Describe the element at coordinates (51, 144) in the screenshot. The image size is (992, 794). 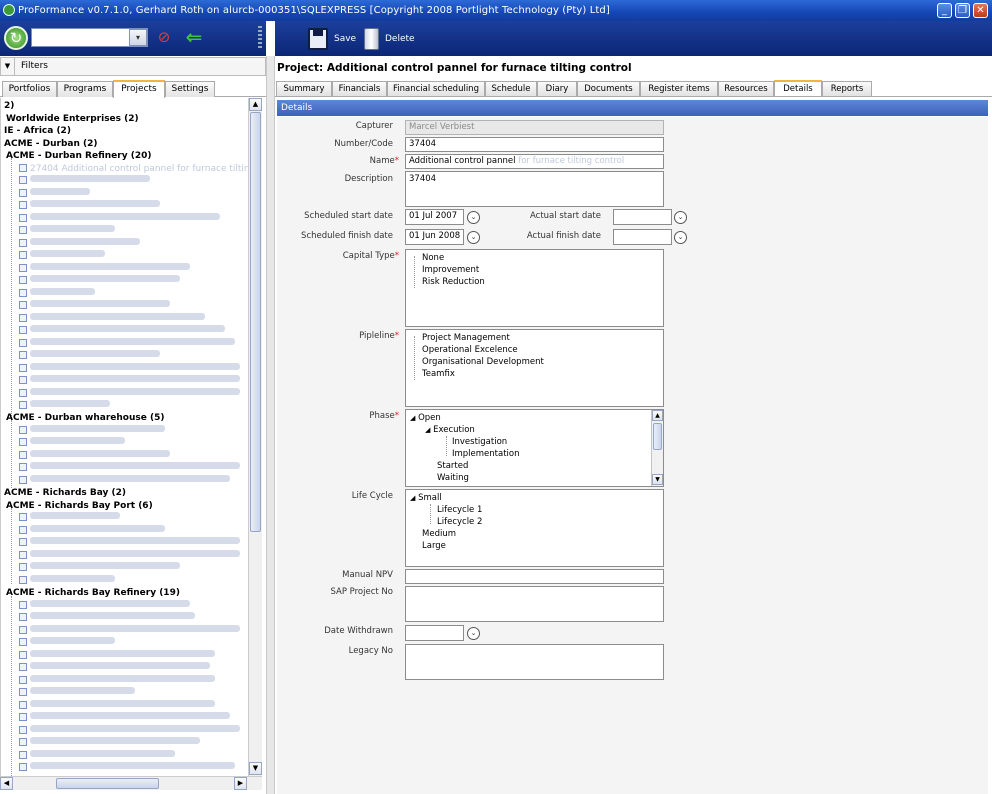
I see `tree-node: ACME - Durban (2)` at that location.